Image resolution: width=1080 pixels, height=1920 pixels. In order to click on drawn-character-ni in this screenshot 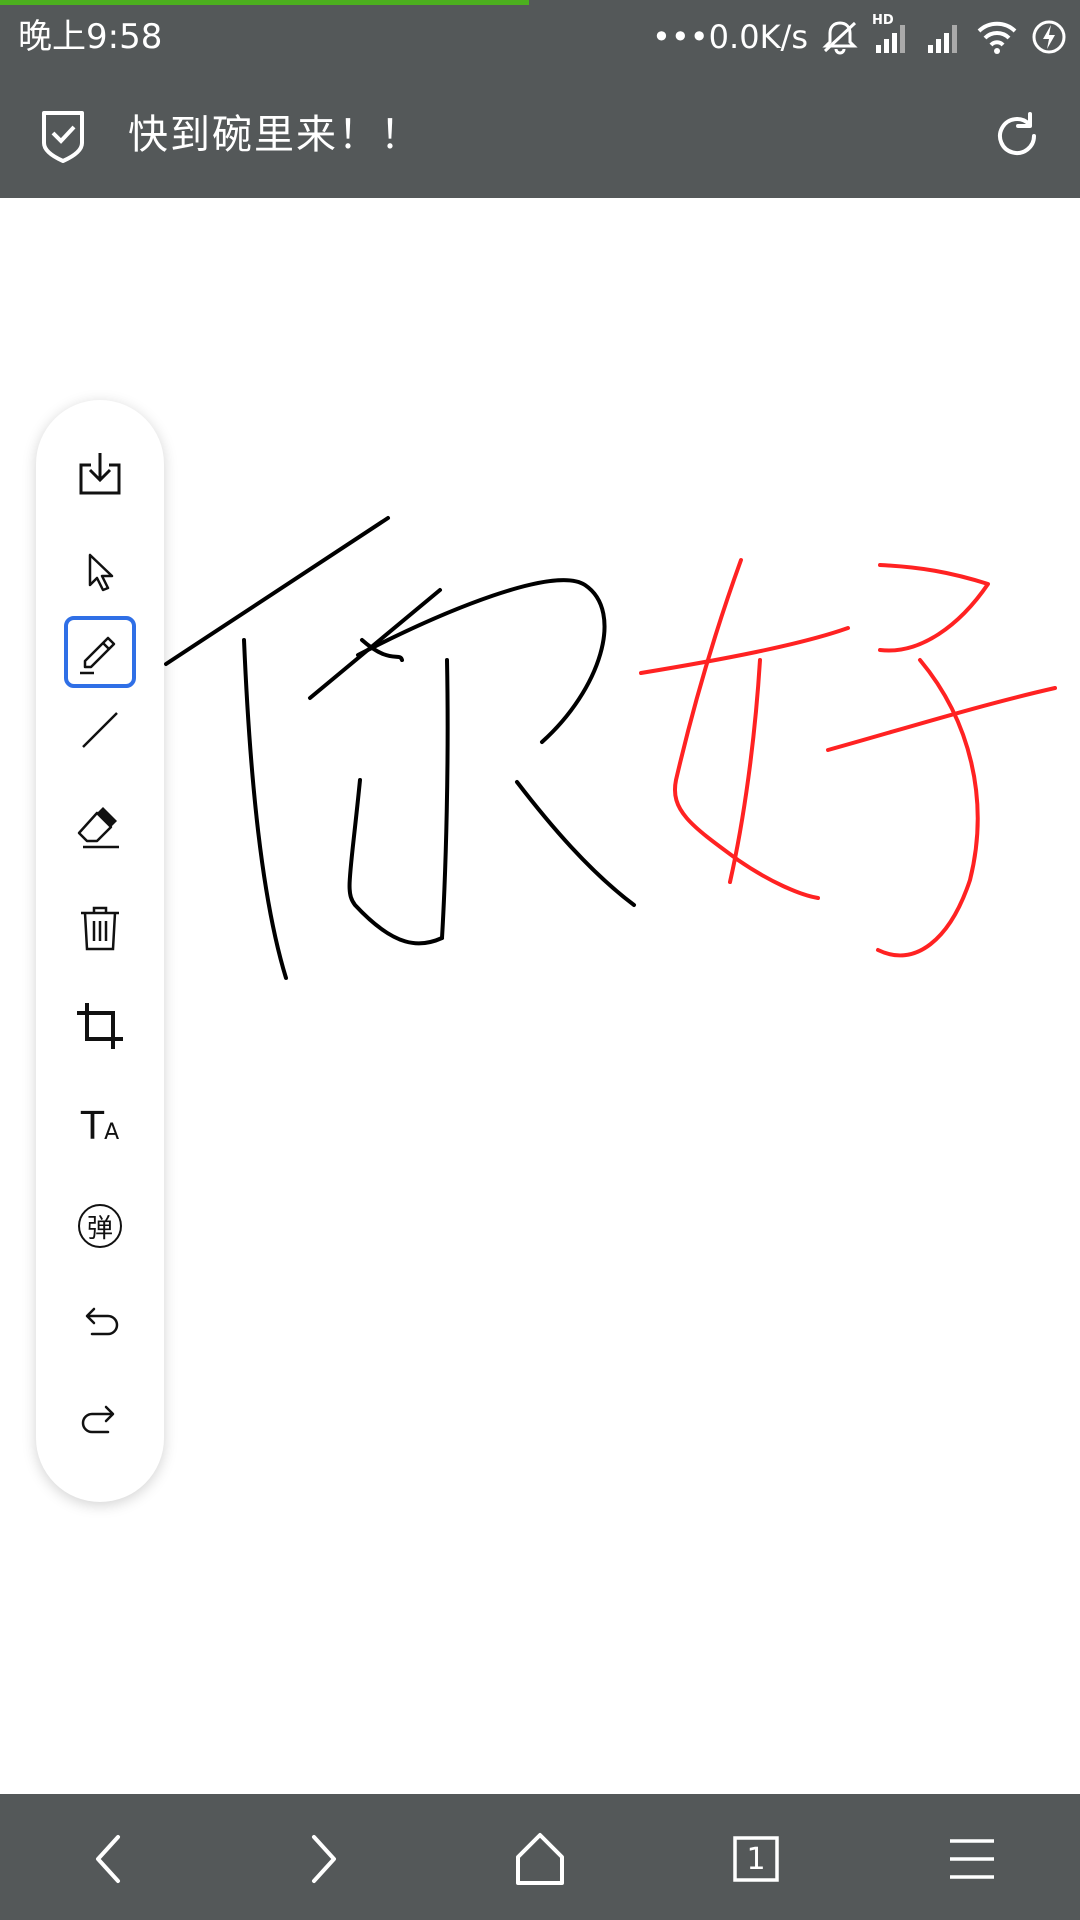, I will do `click(400, 748)`.